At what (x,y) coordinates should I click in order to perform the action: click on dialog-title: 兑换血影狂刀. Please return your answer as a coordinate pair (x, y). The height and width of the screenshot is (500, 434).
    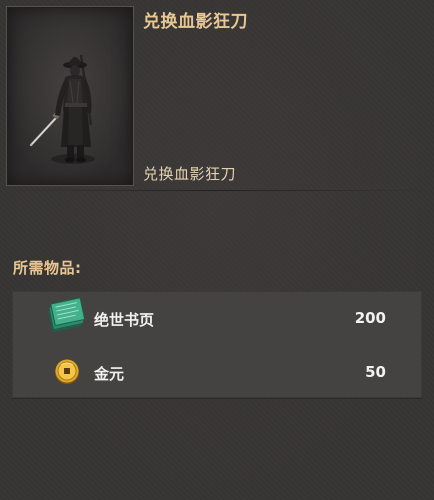
    Looking at the image, I should click on (195, 22).